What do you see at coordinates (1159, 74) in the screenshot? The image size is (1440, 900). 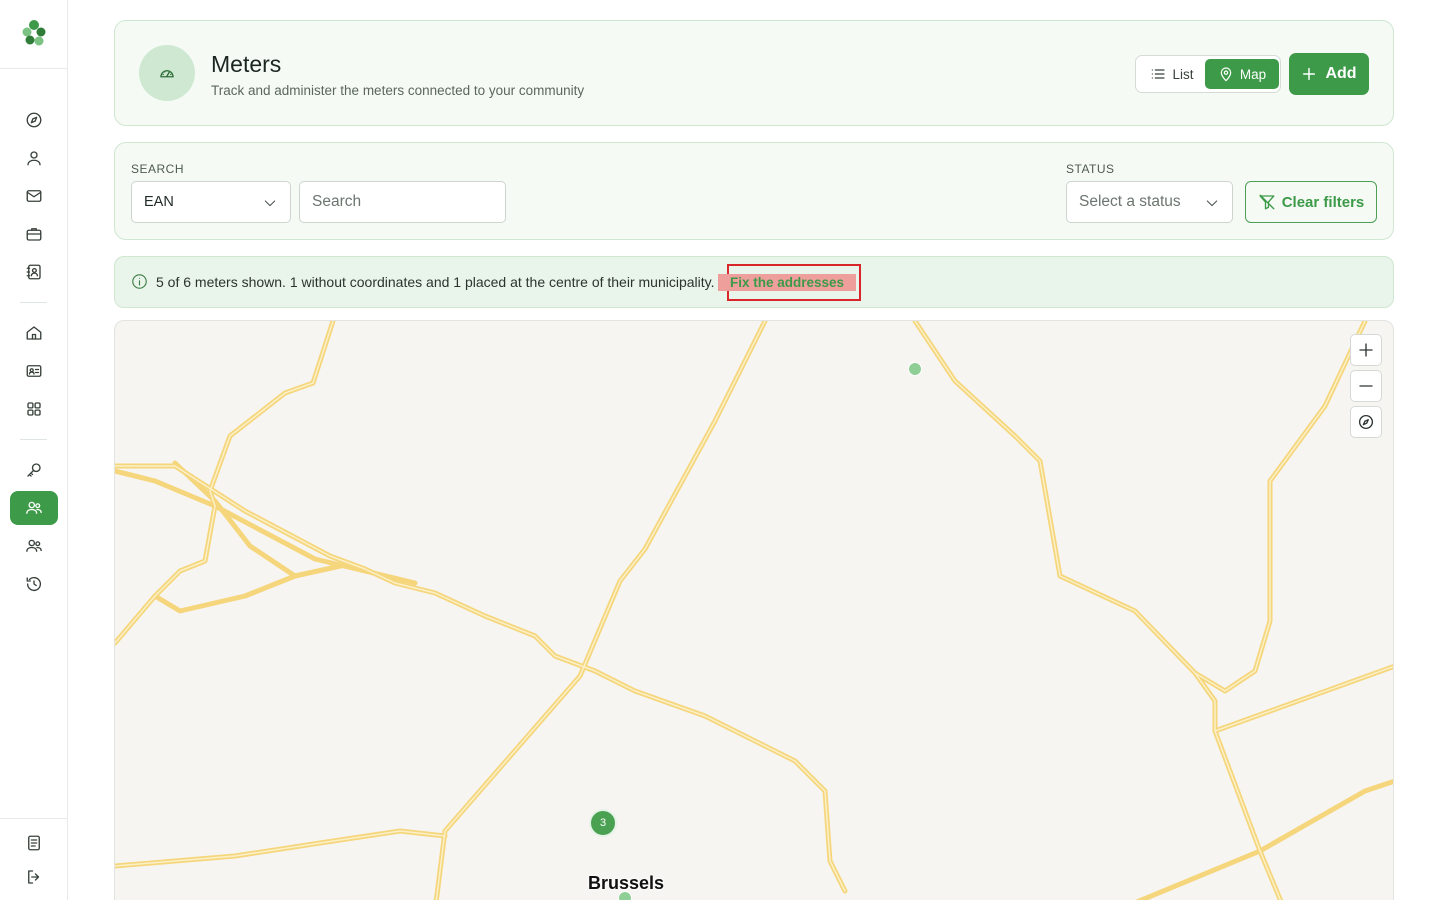 I see `list-icon` at bounding box center [1159, 74].